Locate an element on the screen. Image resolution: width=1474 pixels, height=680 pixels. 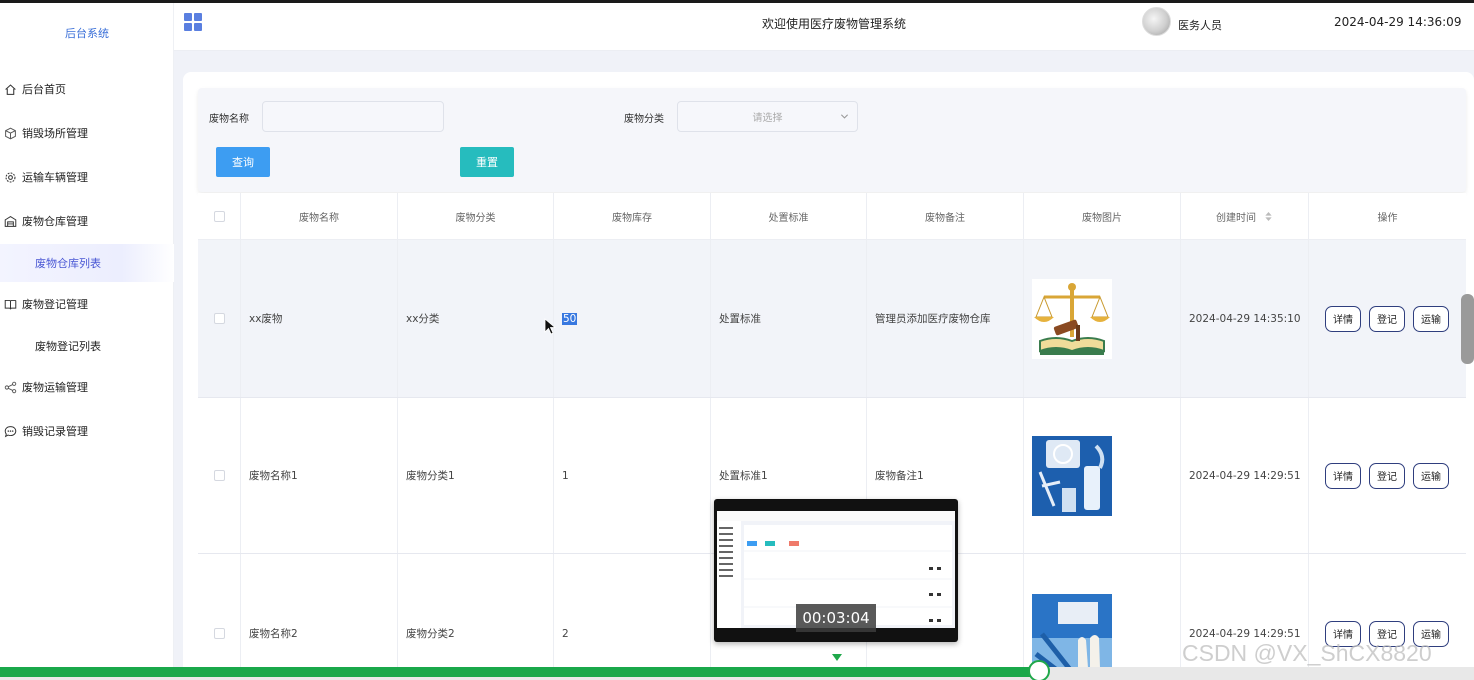
top-header: 欢迎使用医疗废物管理系统 医务人员 2024-04-29 14:36:09 is located at coordinates (824, 27).